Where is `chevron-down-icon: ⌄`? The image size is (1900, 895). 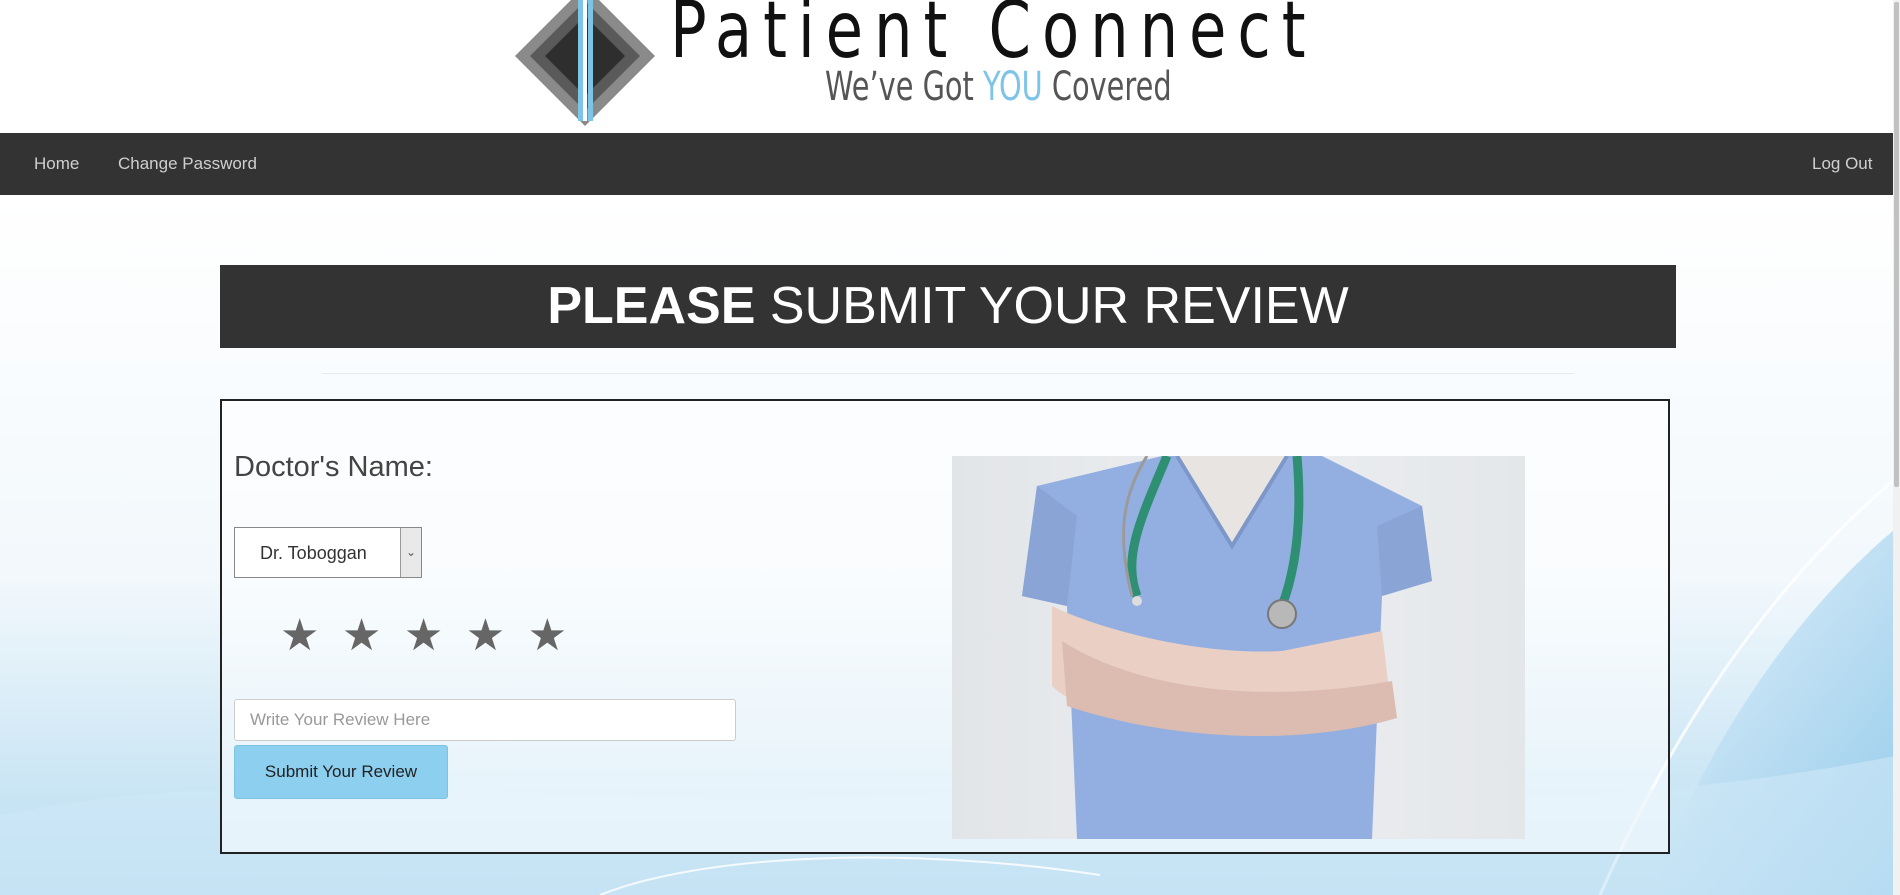 chevron-down-icon: ⌄ is located at coordinates (410, 552).